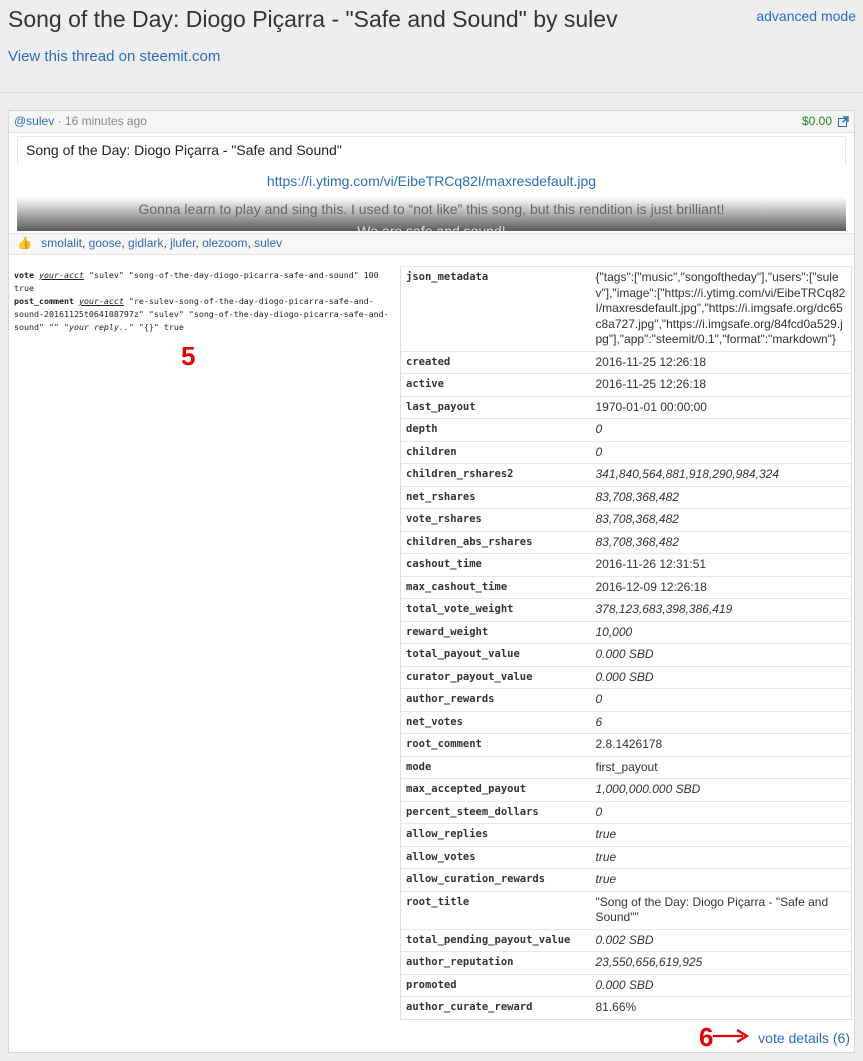  I want to click on post-header: @sulev · 16 minutes ago $0.00, so click(431, 122).